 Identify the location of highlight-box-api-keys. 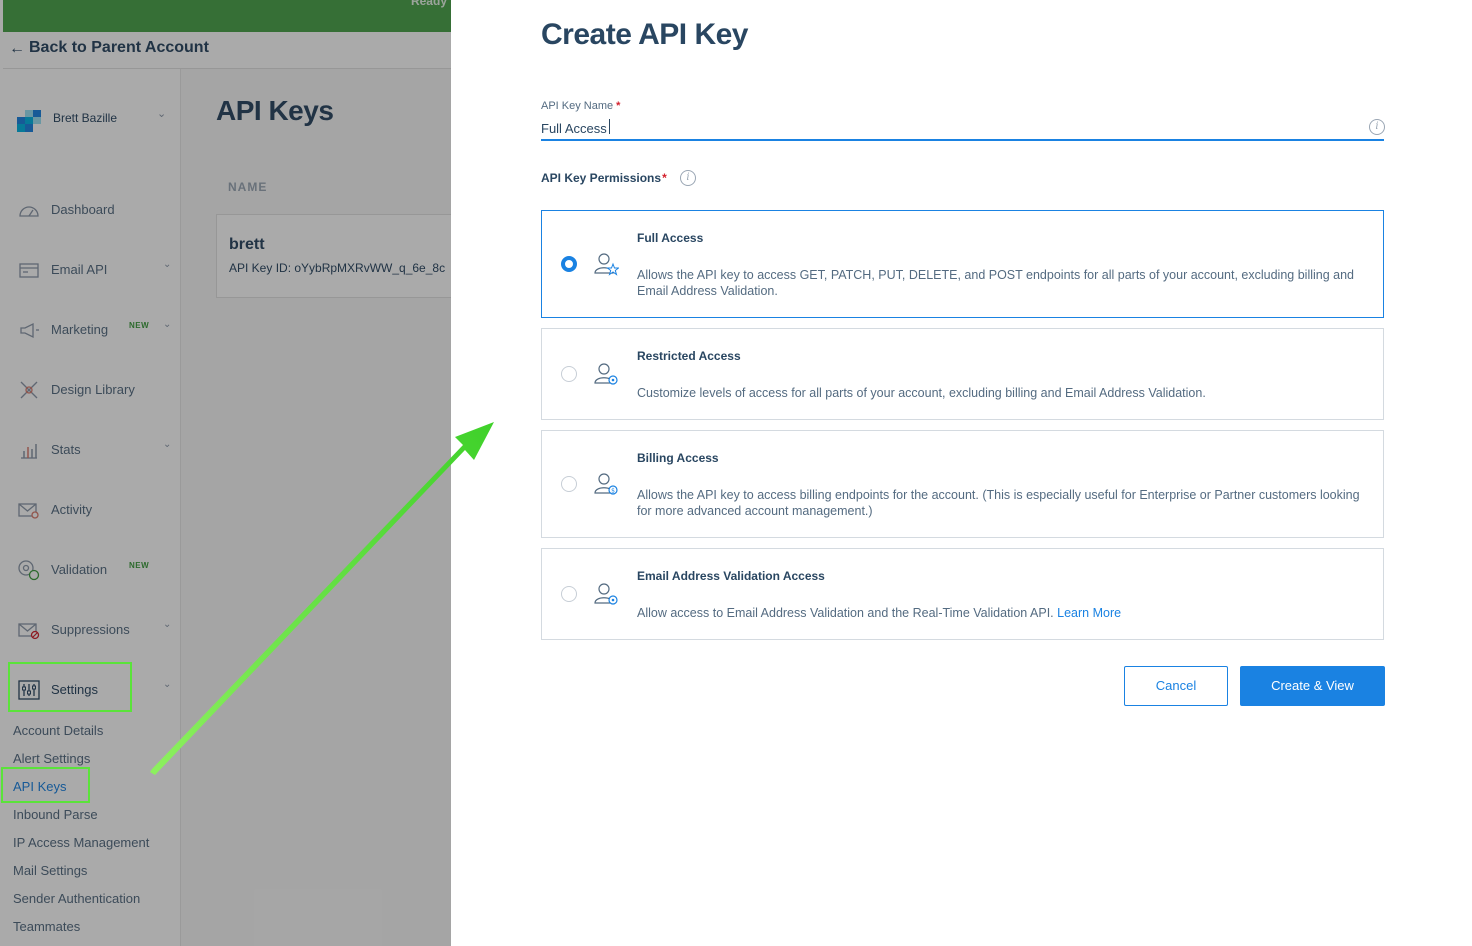
(45, 785).